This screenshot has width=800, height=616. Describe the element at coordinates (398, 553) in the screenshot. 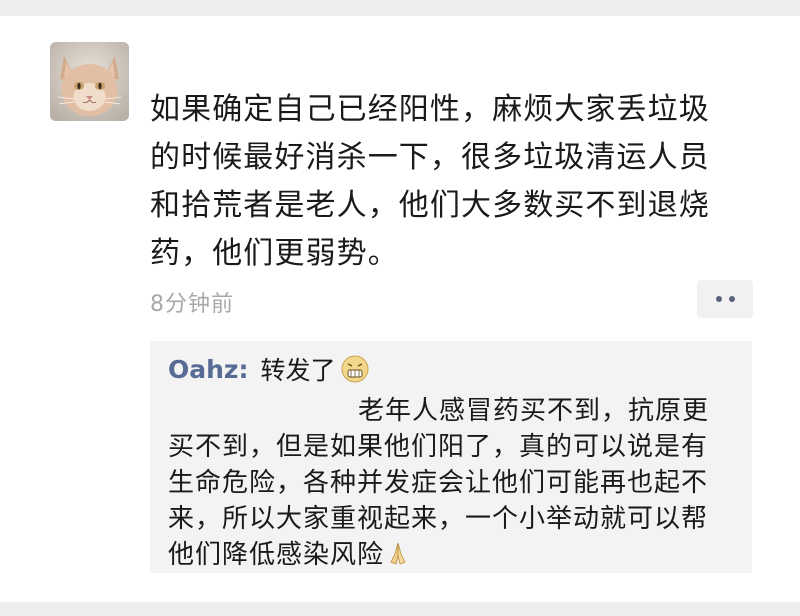

I see `praying-hands-icon` at that location.